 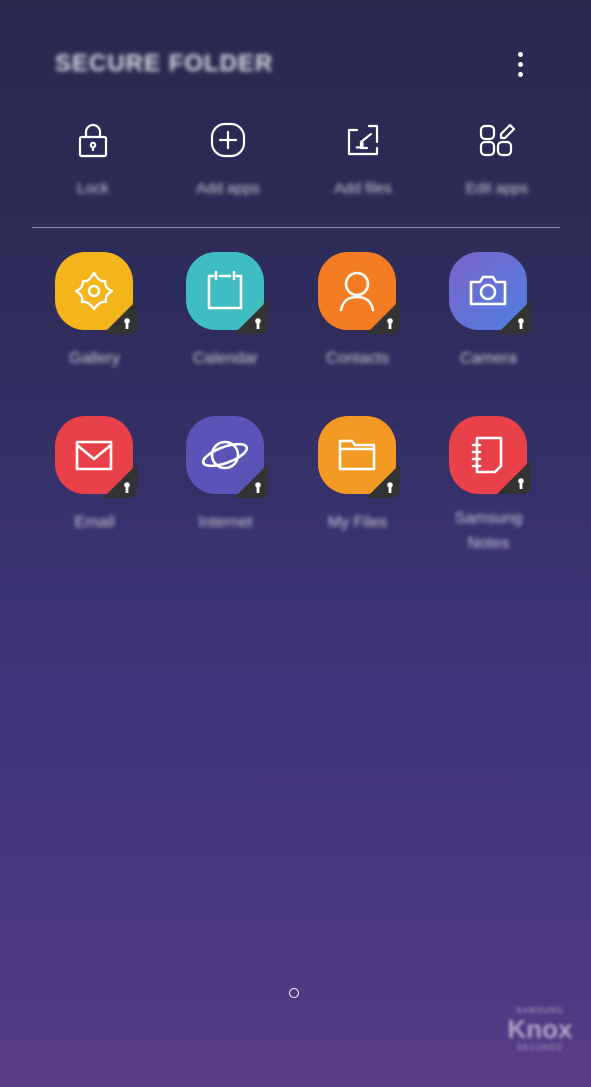 I want to click on edit-apps-icon, so click(x=497, y=140).